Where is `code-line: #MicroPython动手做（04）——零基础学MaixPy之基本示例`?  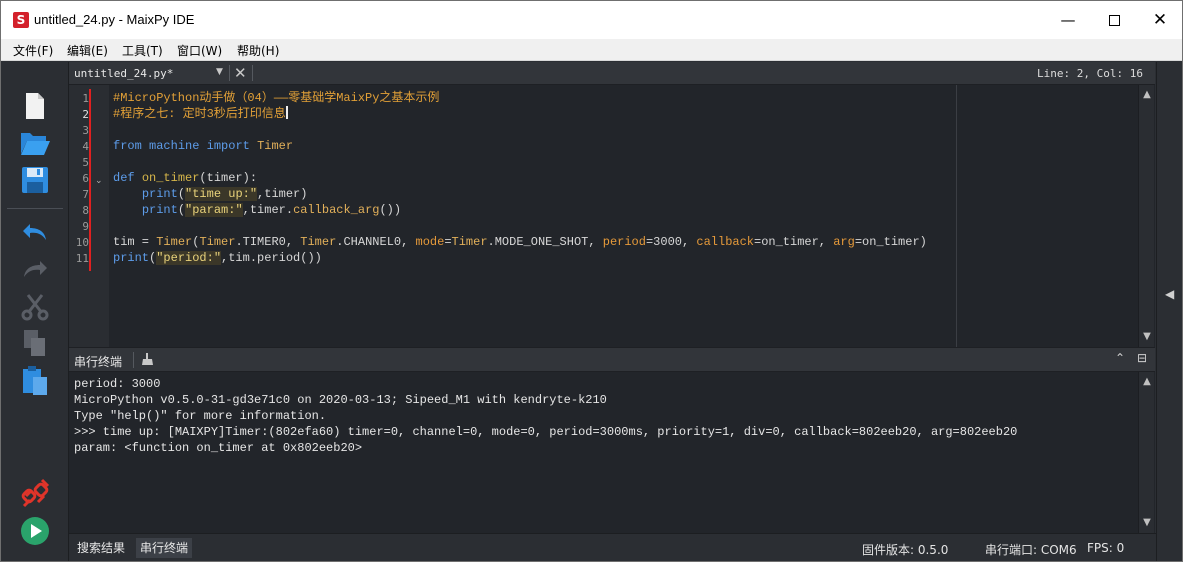
code-line: #MicroPython动手做（04）——零基础学MaixPy之基本示例 is located at coordinates (276, 98).